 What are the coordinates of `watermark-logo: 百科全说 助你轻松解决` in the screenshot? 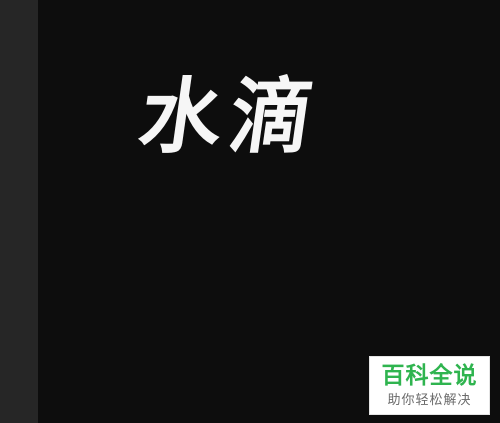 It's located at (429, 385).